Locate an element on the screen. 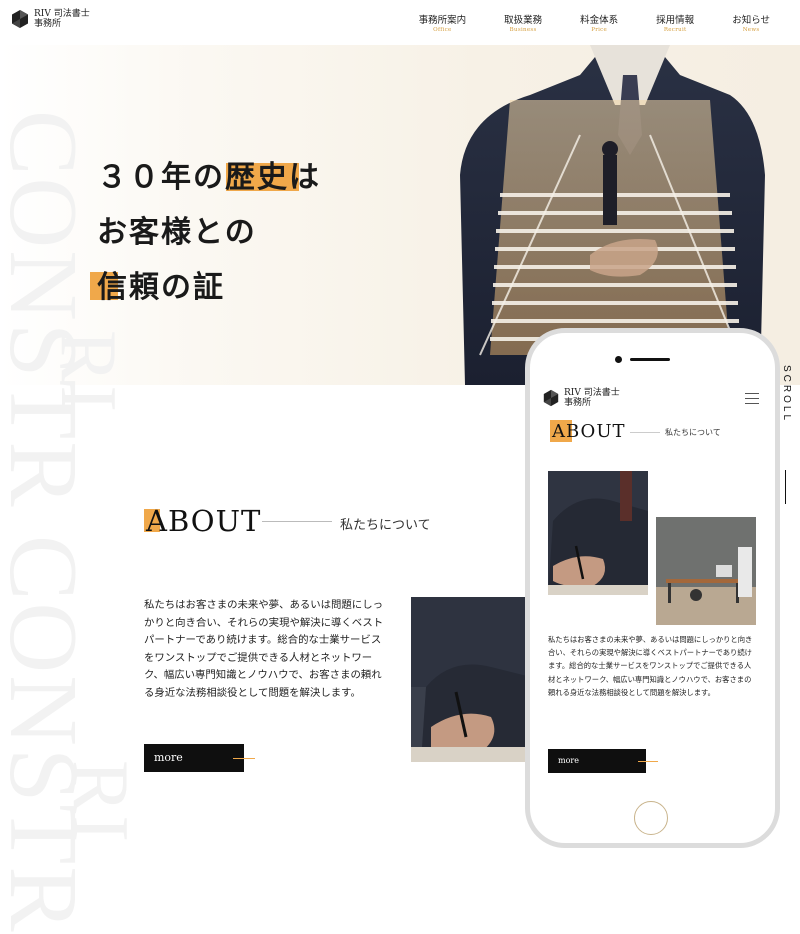  nav-sublabel: Business is located at coordinates (523, 30).